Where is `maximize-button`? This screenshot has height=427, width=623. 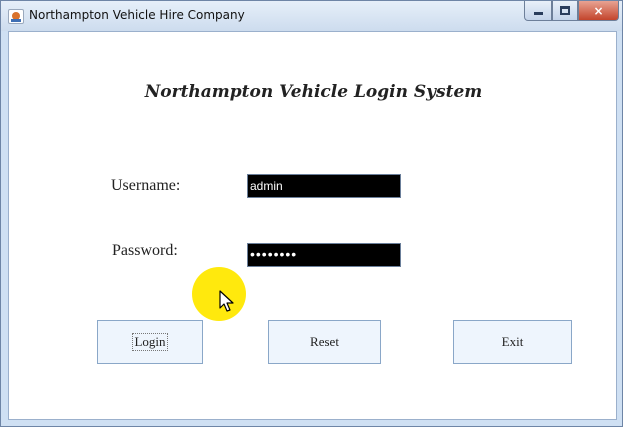 maximize-button is located at coordinates (565, 11).